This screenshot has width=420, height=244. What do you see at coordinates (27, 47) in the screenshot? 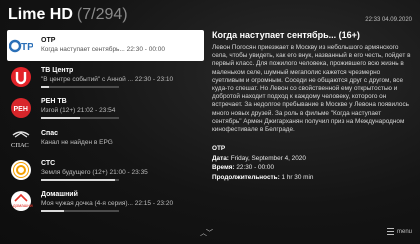
I see `svg-text: ТР` at bounding box center [27, 47].